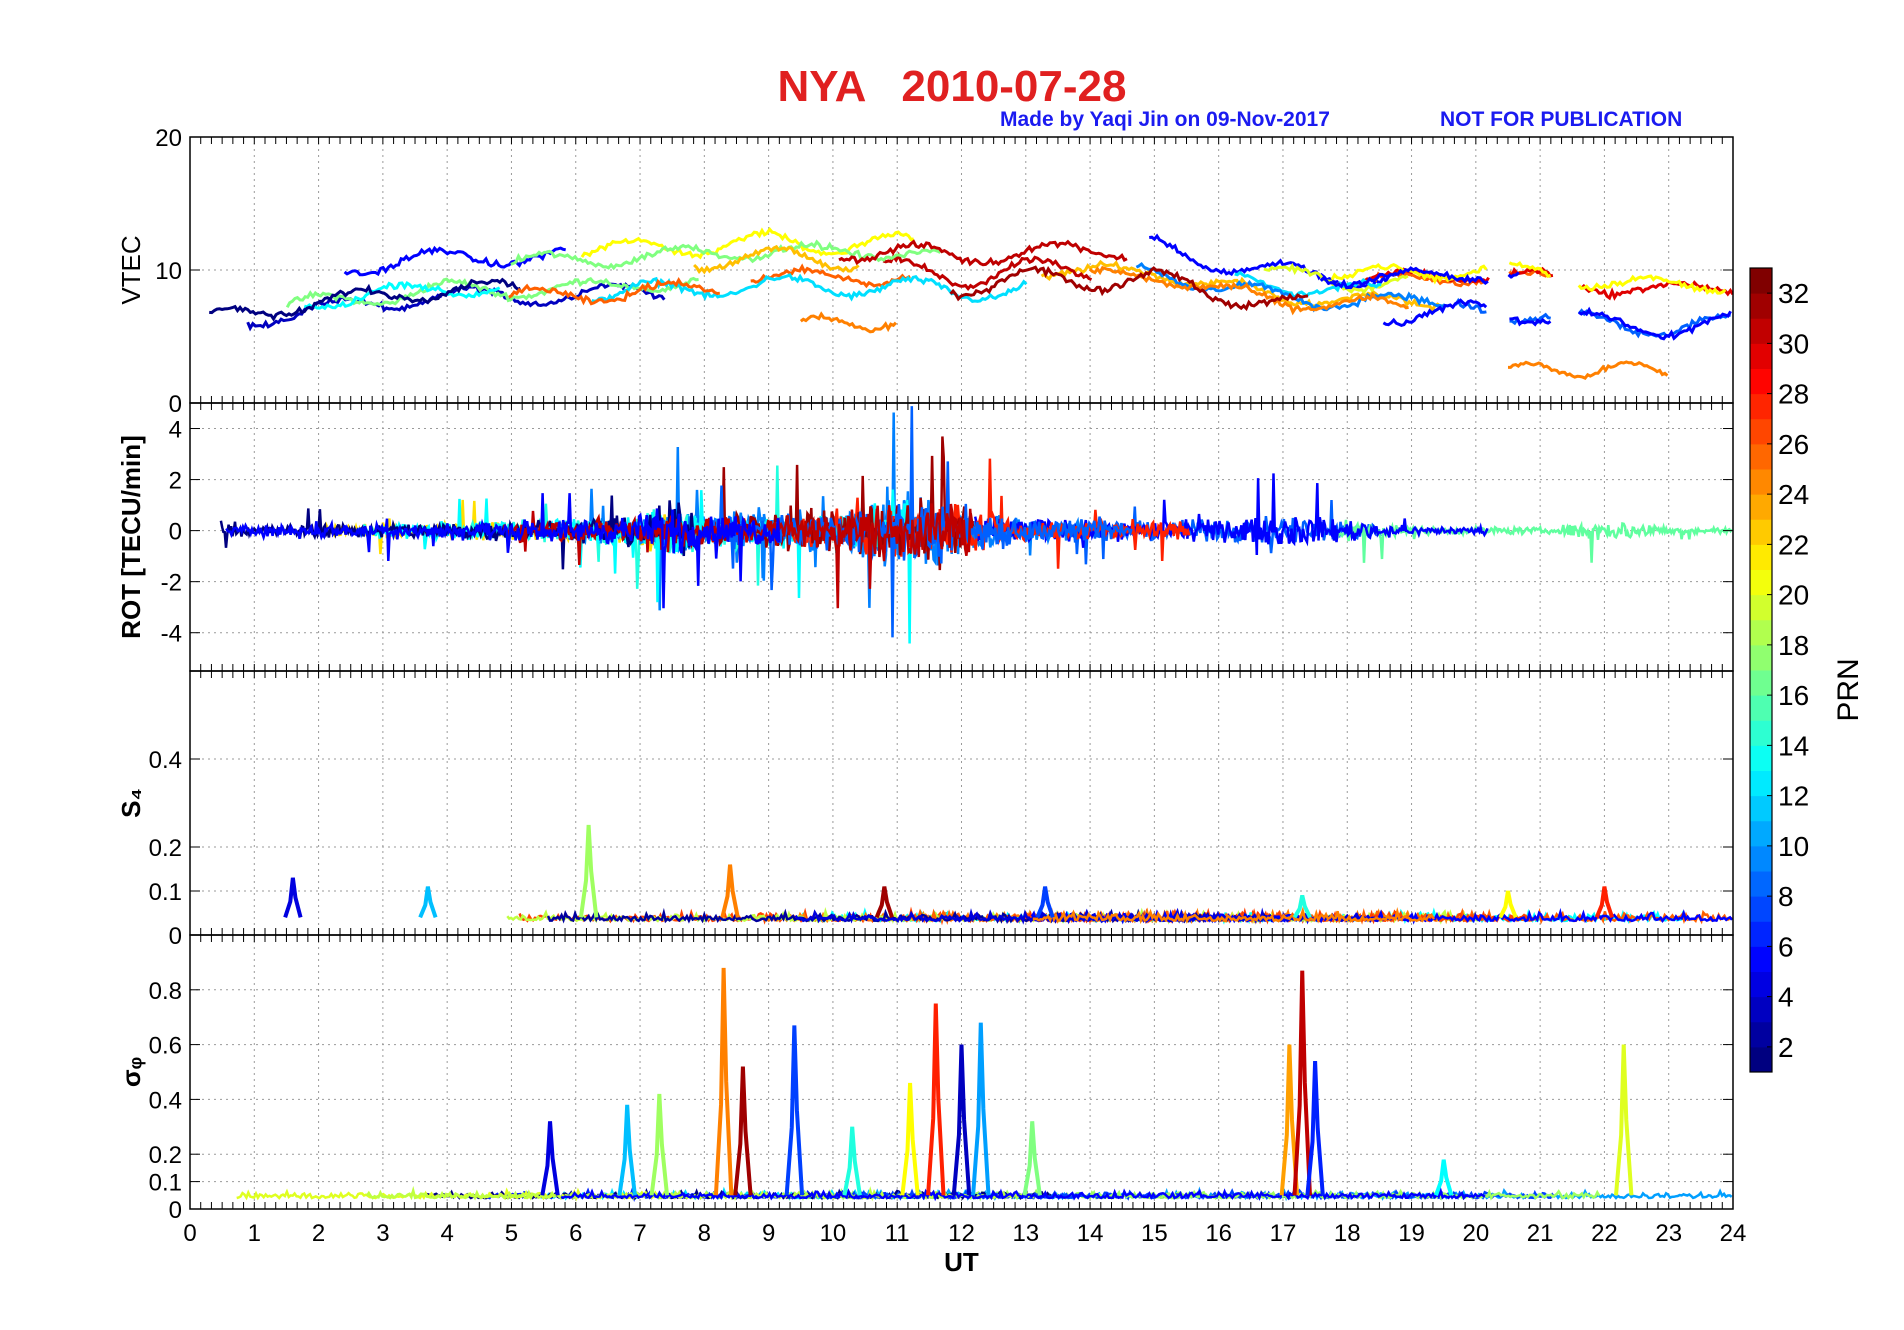 The height and width of the screenshot is (1330, 1904). Describe the element at coordinates (704, 1233) in the screenshot. I see `x-tick-label: 8` at that location.